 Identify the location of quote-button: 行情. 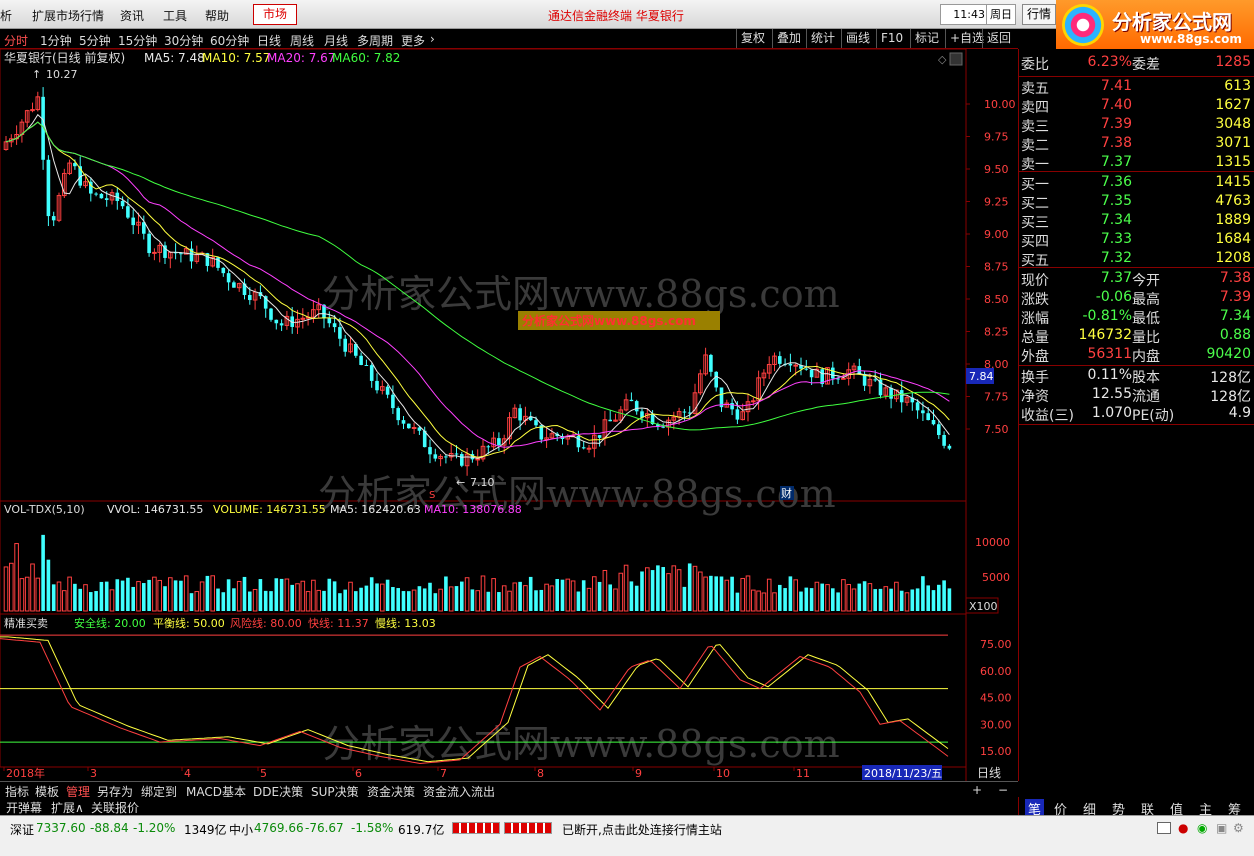
(1039, 14).